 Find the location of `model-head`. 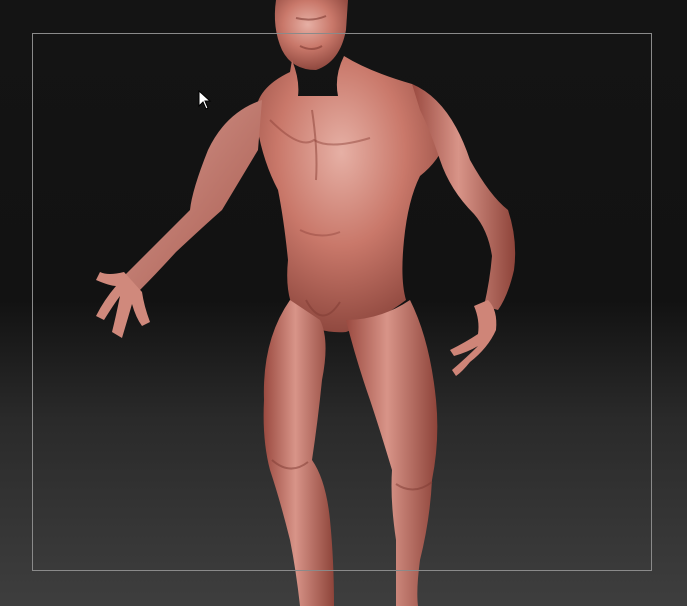

model-head is located at coordinates (311, 35).